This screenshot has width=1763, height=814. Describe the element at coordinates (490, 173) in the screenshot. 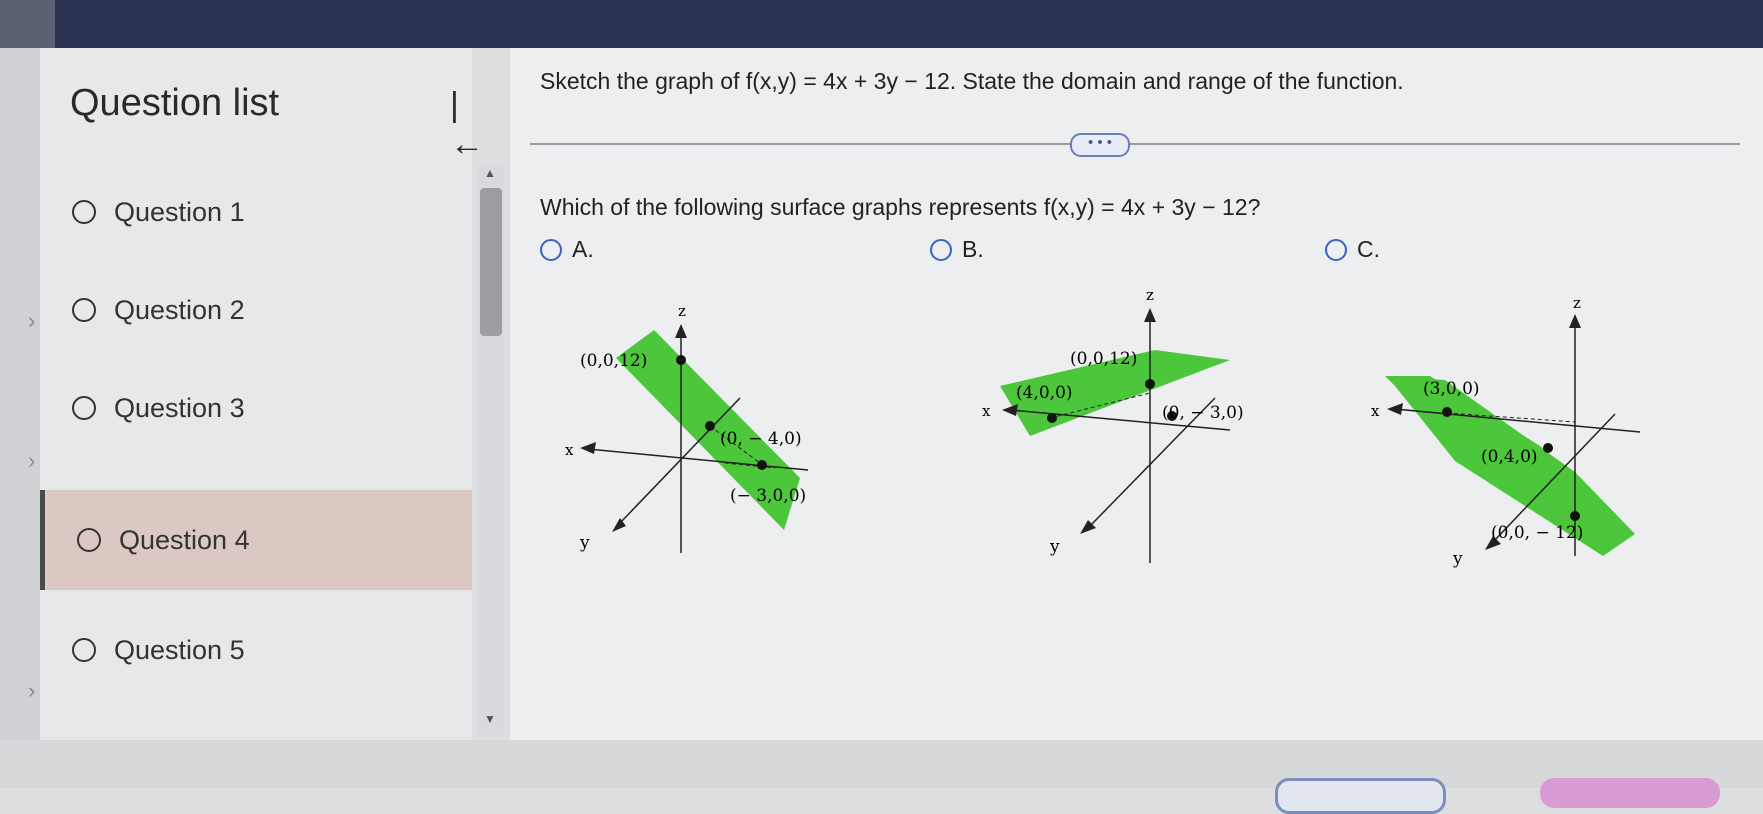

I see `scroll-up-icon: ▲` at that location.